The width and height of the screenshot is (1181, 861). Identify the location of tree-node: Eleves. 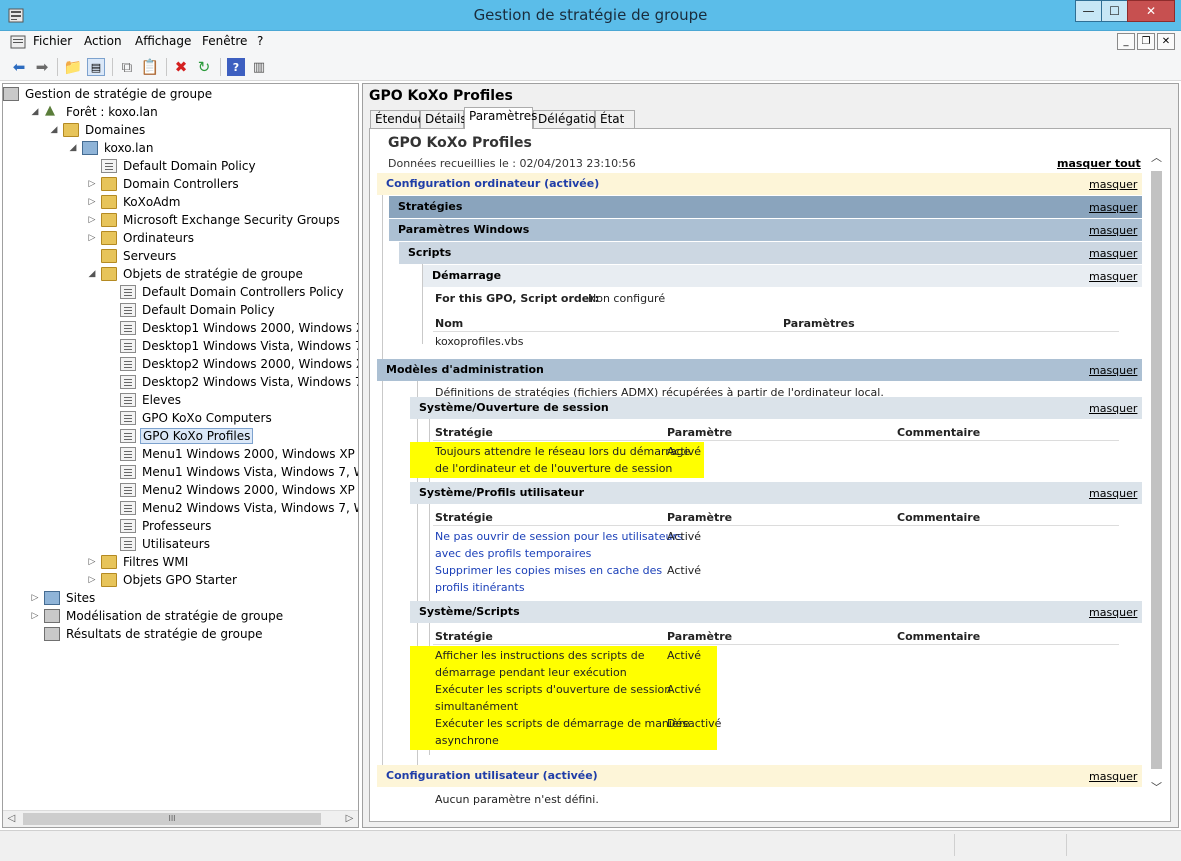
(144, 400).